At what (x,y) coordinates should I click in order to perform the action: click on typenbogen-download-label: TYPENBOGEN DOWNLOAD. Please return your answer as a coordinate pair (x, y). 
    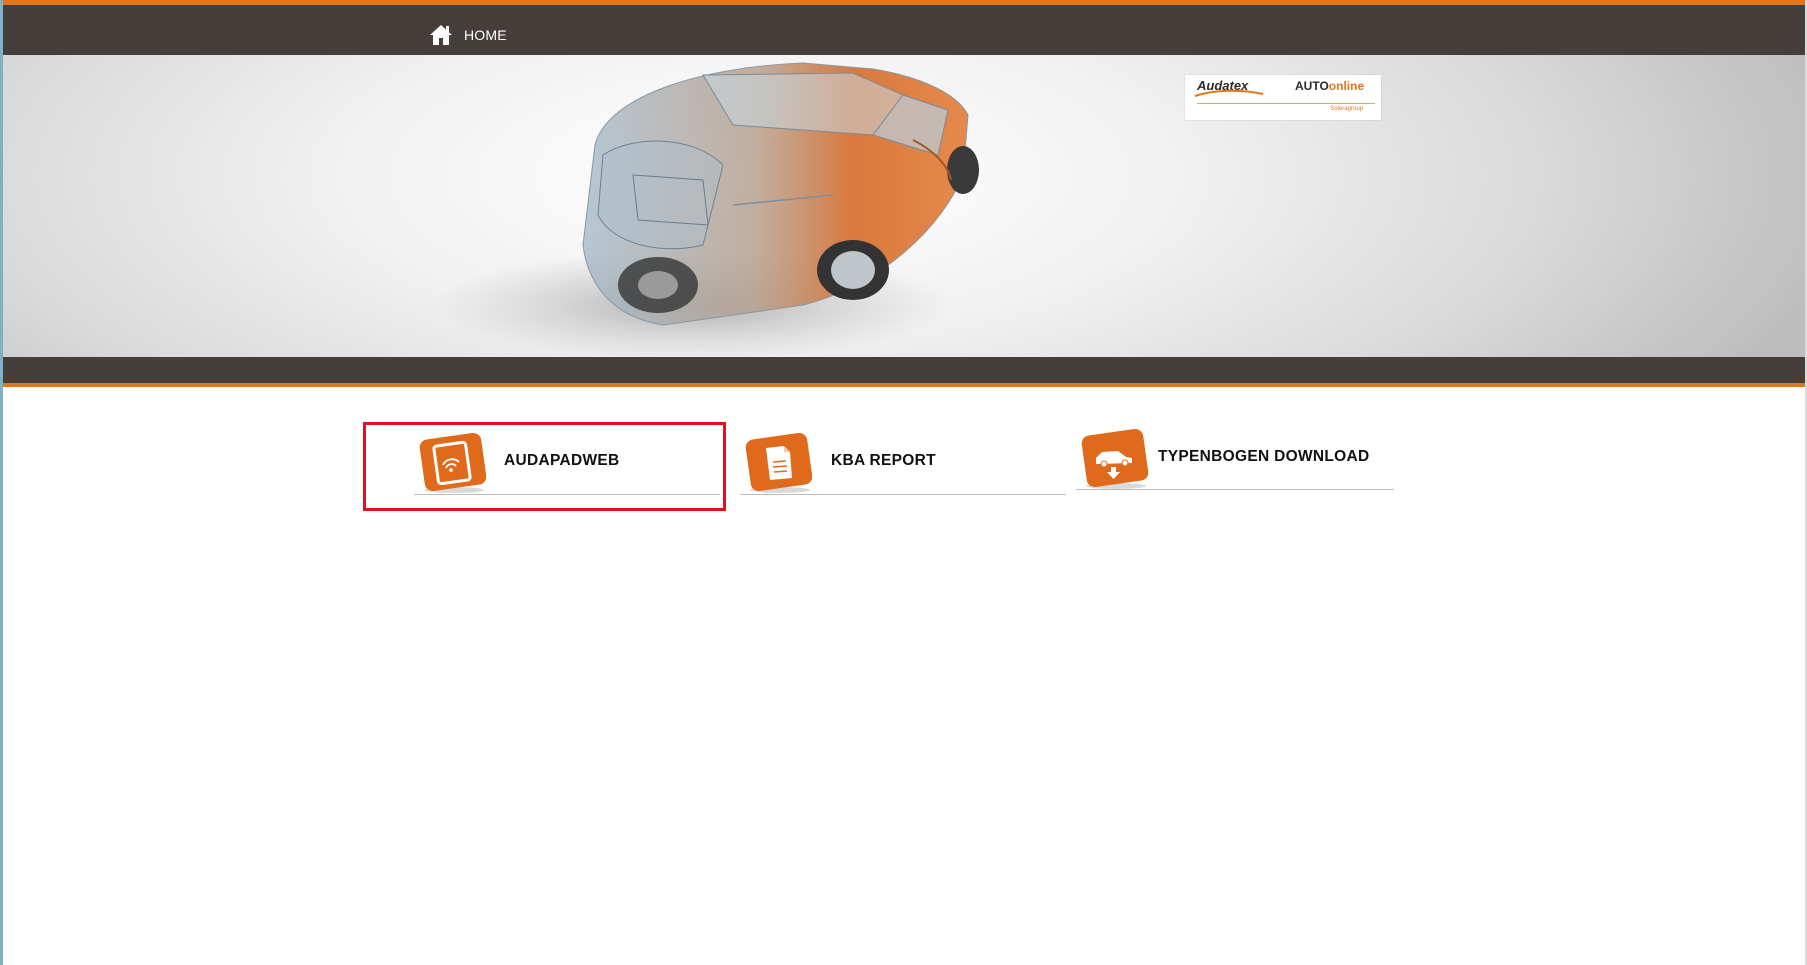
    Looking at the image, I should click on (1264, 456).